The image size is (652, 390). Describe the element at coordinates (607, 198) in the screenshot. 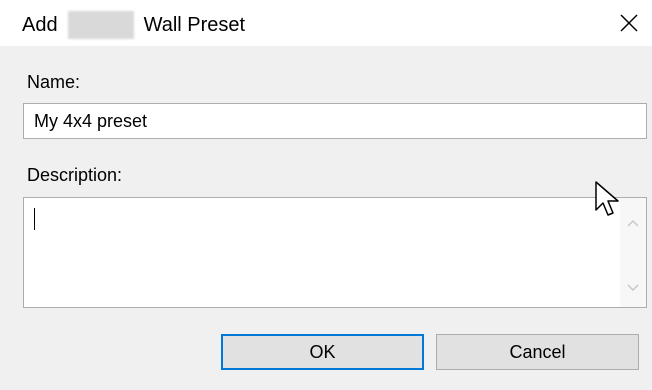

I see `mouse-pointer-icon` at that location.